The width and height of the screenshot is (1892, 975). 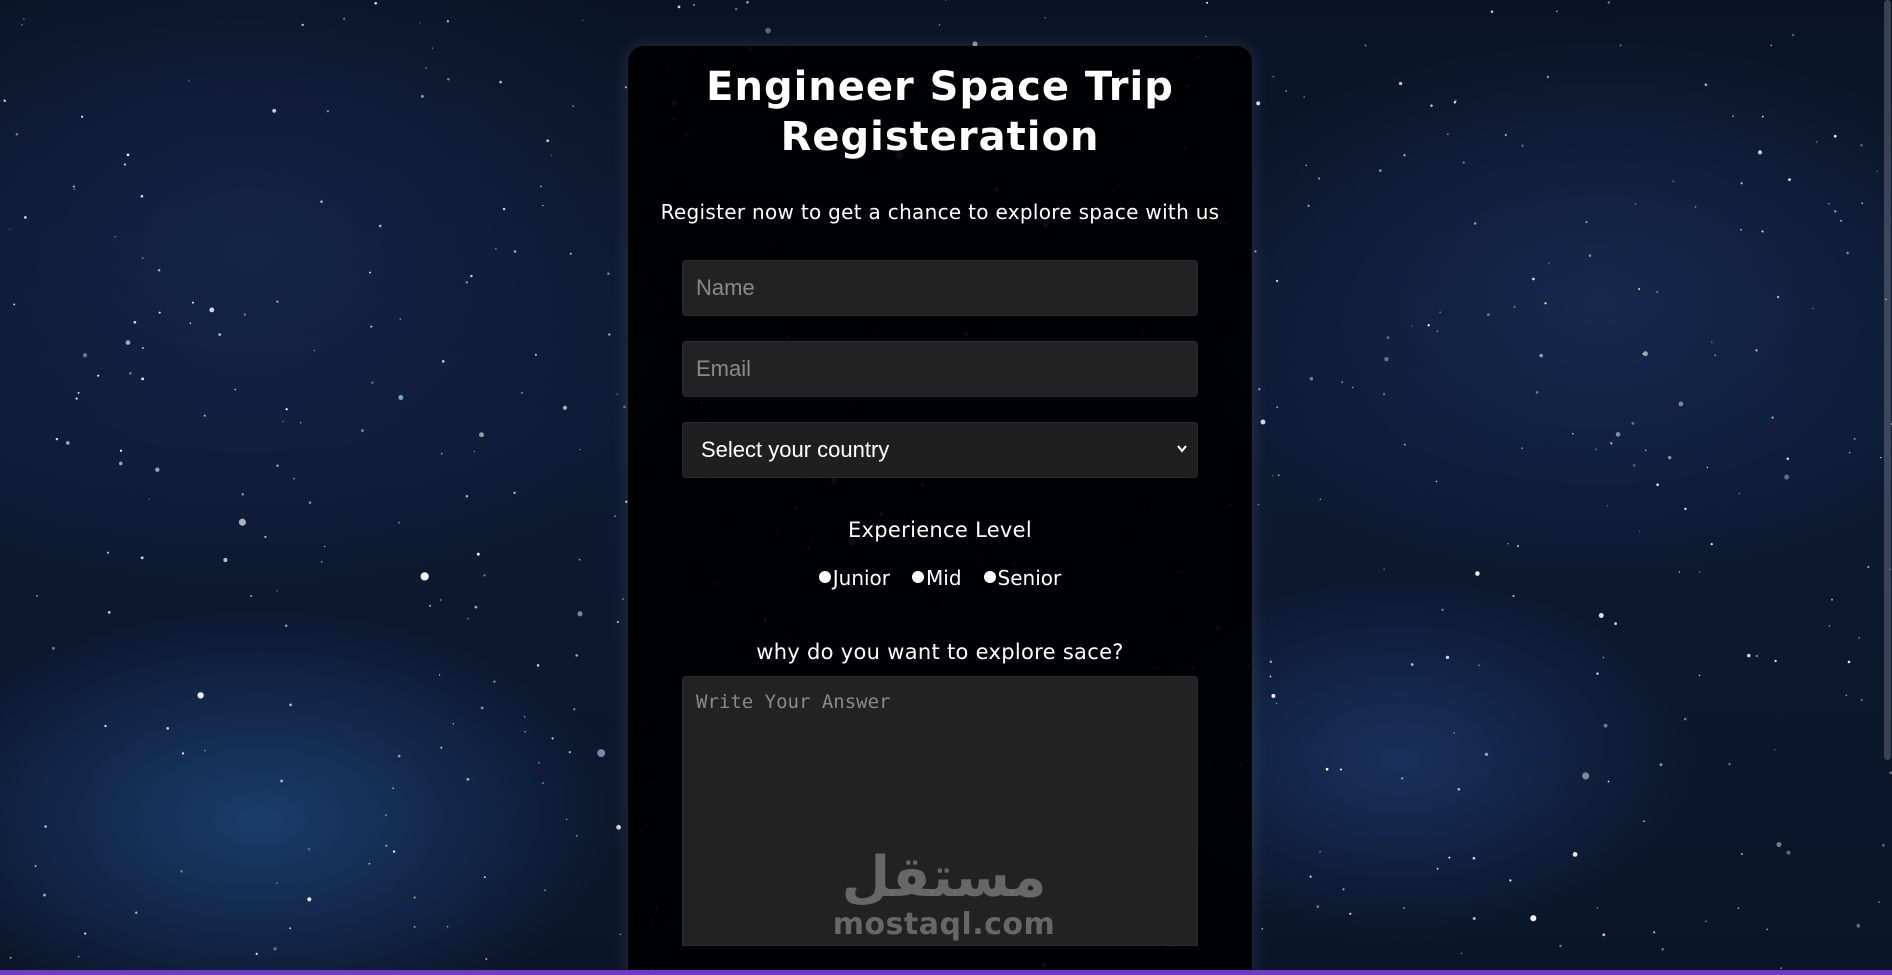 I want to click on radio-button-senior, so click(x=989, y=577).